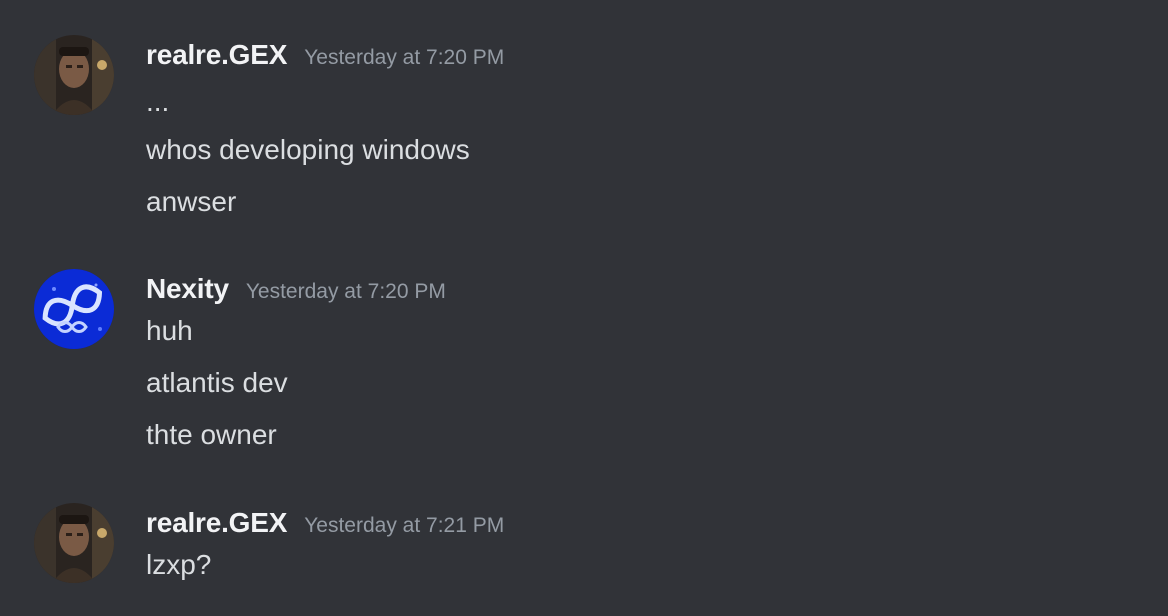 The height and width of the screenshot is (616, 1168). I want to click on timestamp: Yesterday at 7:21 PM, so click(404, 525).